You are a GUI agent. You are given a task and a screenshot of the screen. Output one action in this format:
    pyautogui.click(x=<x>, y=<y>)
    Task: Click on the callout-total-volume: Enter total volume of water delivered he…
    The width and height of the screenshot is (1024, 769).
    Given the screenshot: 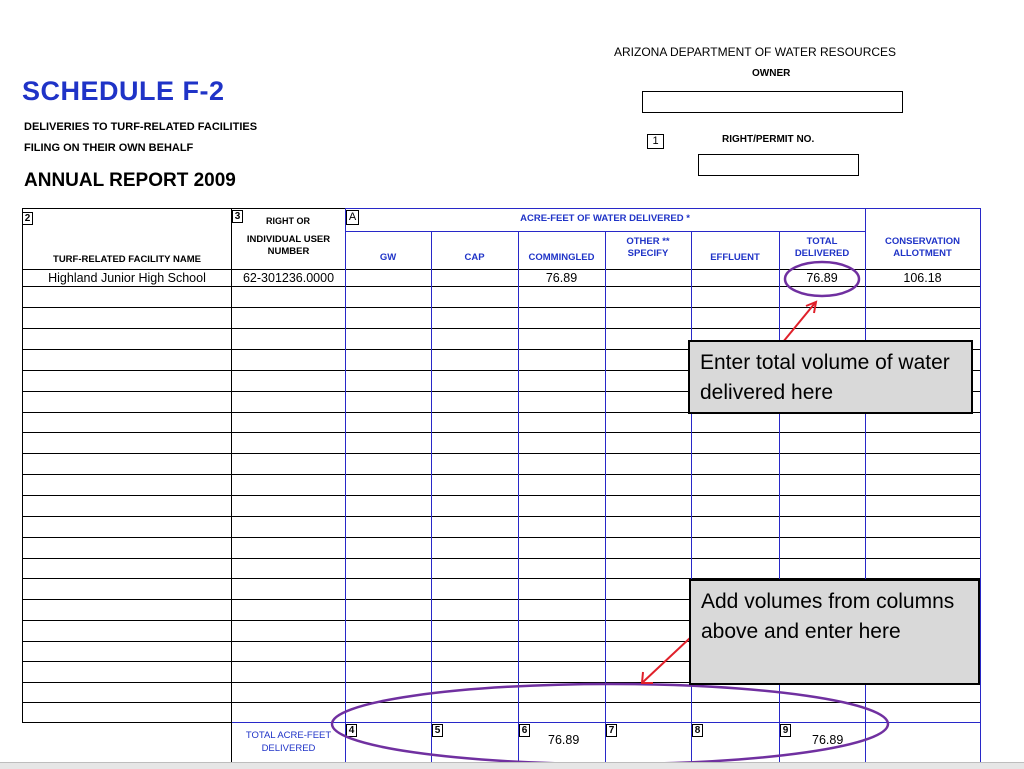 What is the action you would take?
    pyautogui.click(x=830, y=377)
    